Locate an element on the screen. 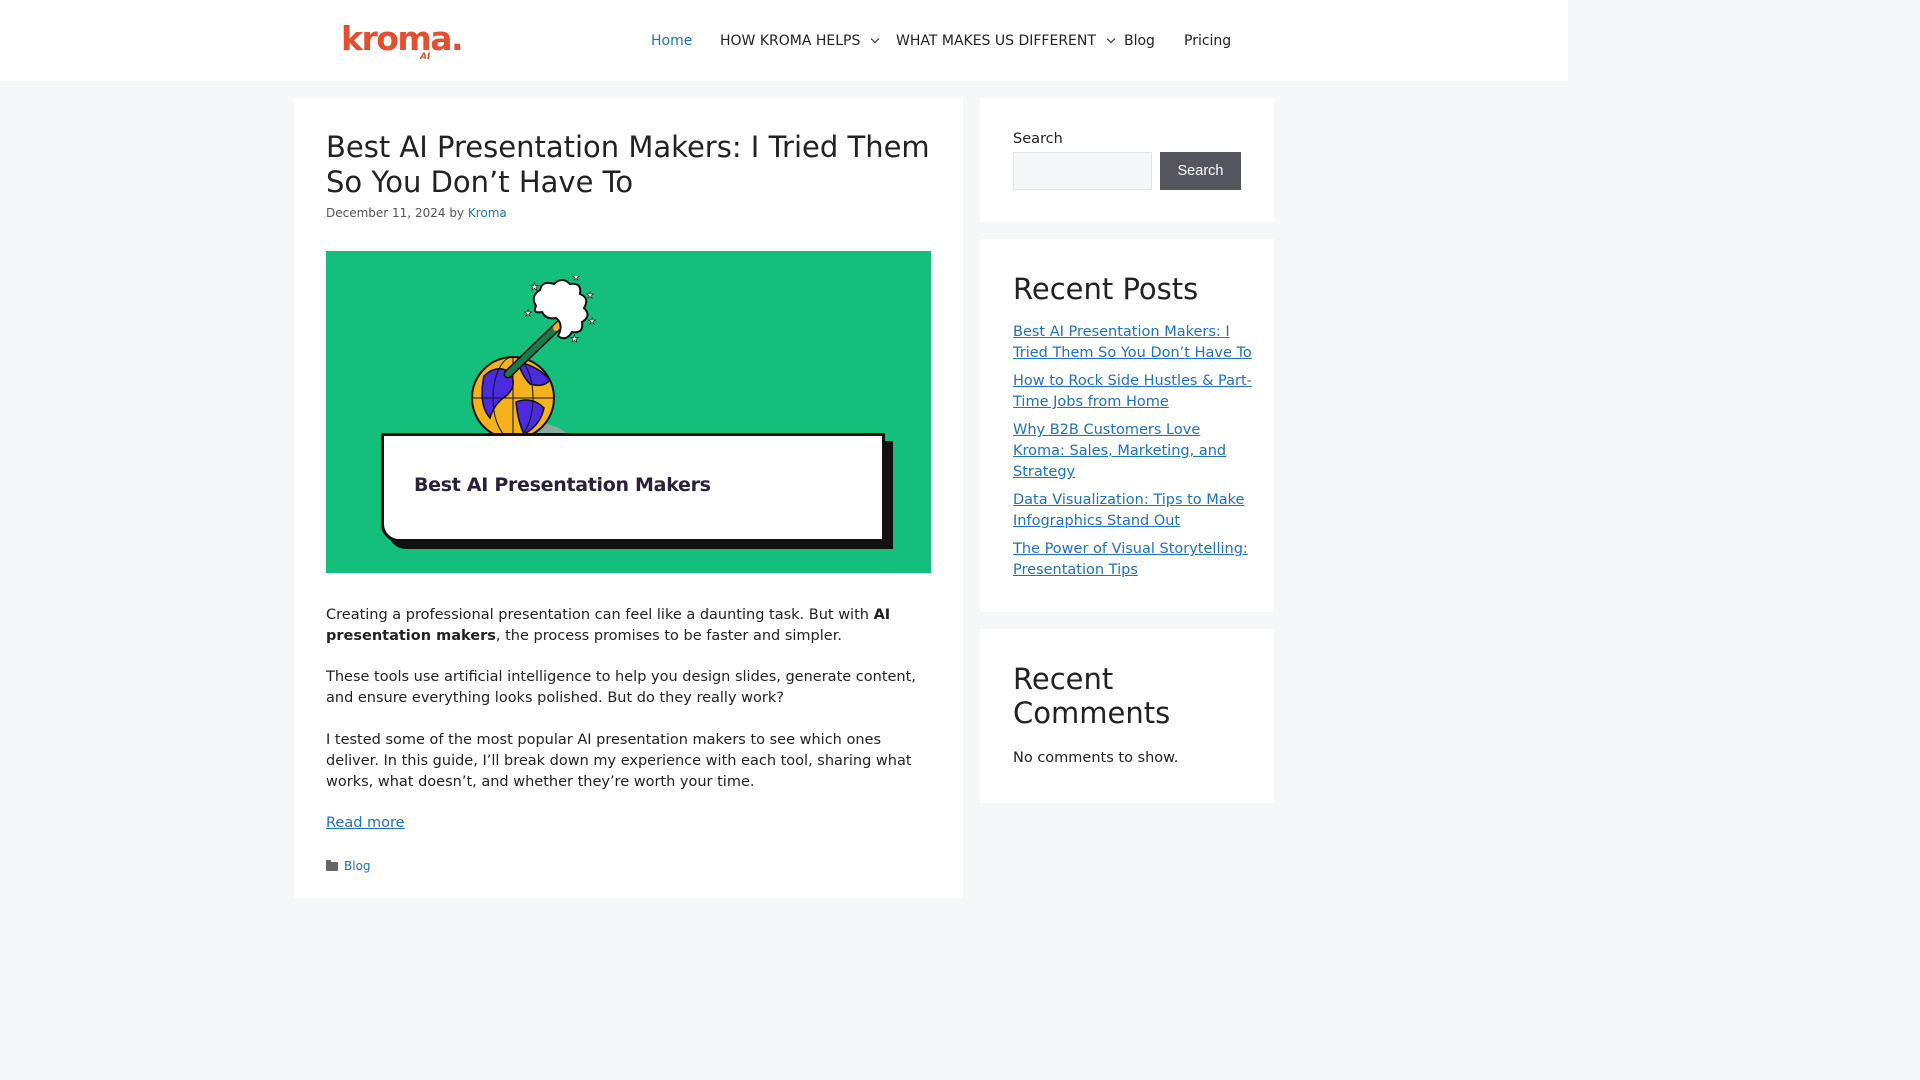 This screenshot has height=1080, width=1920. search-widget: Search Search is located at coordinates (1127, 160).